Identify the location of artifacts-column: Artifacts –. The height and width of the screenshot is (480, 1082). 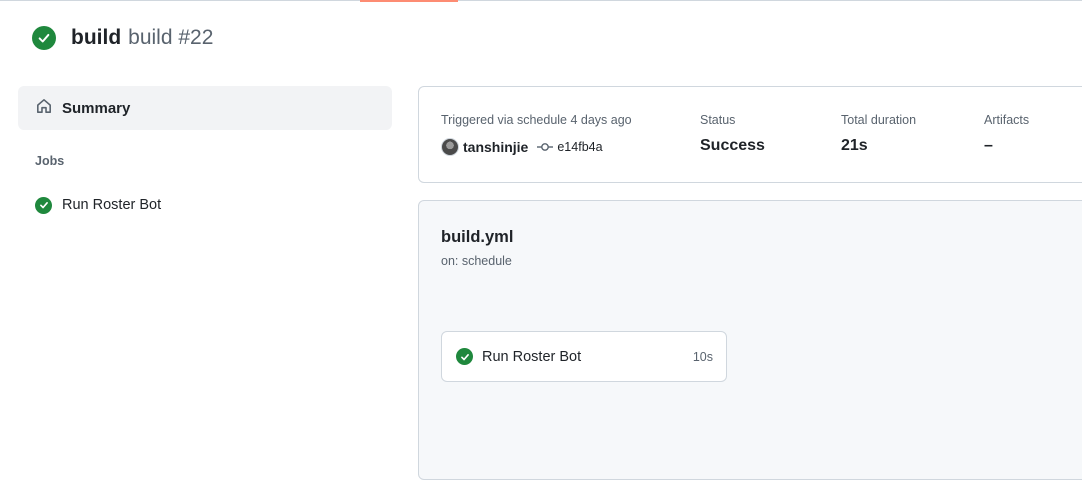
(1006, 134).